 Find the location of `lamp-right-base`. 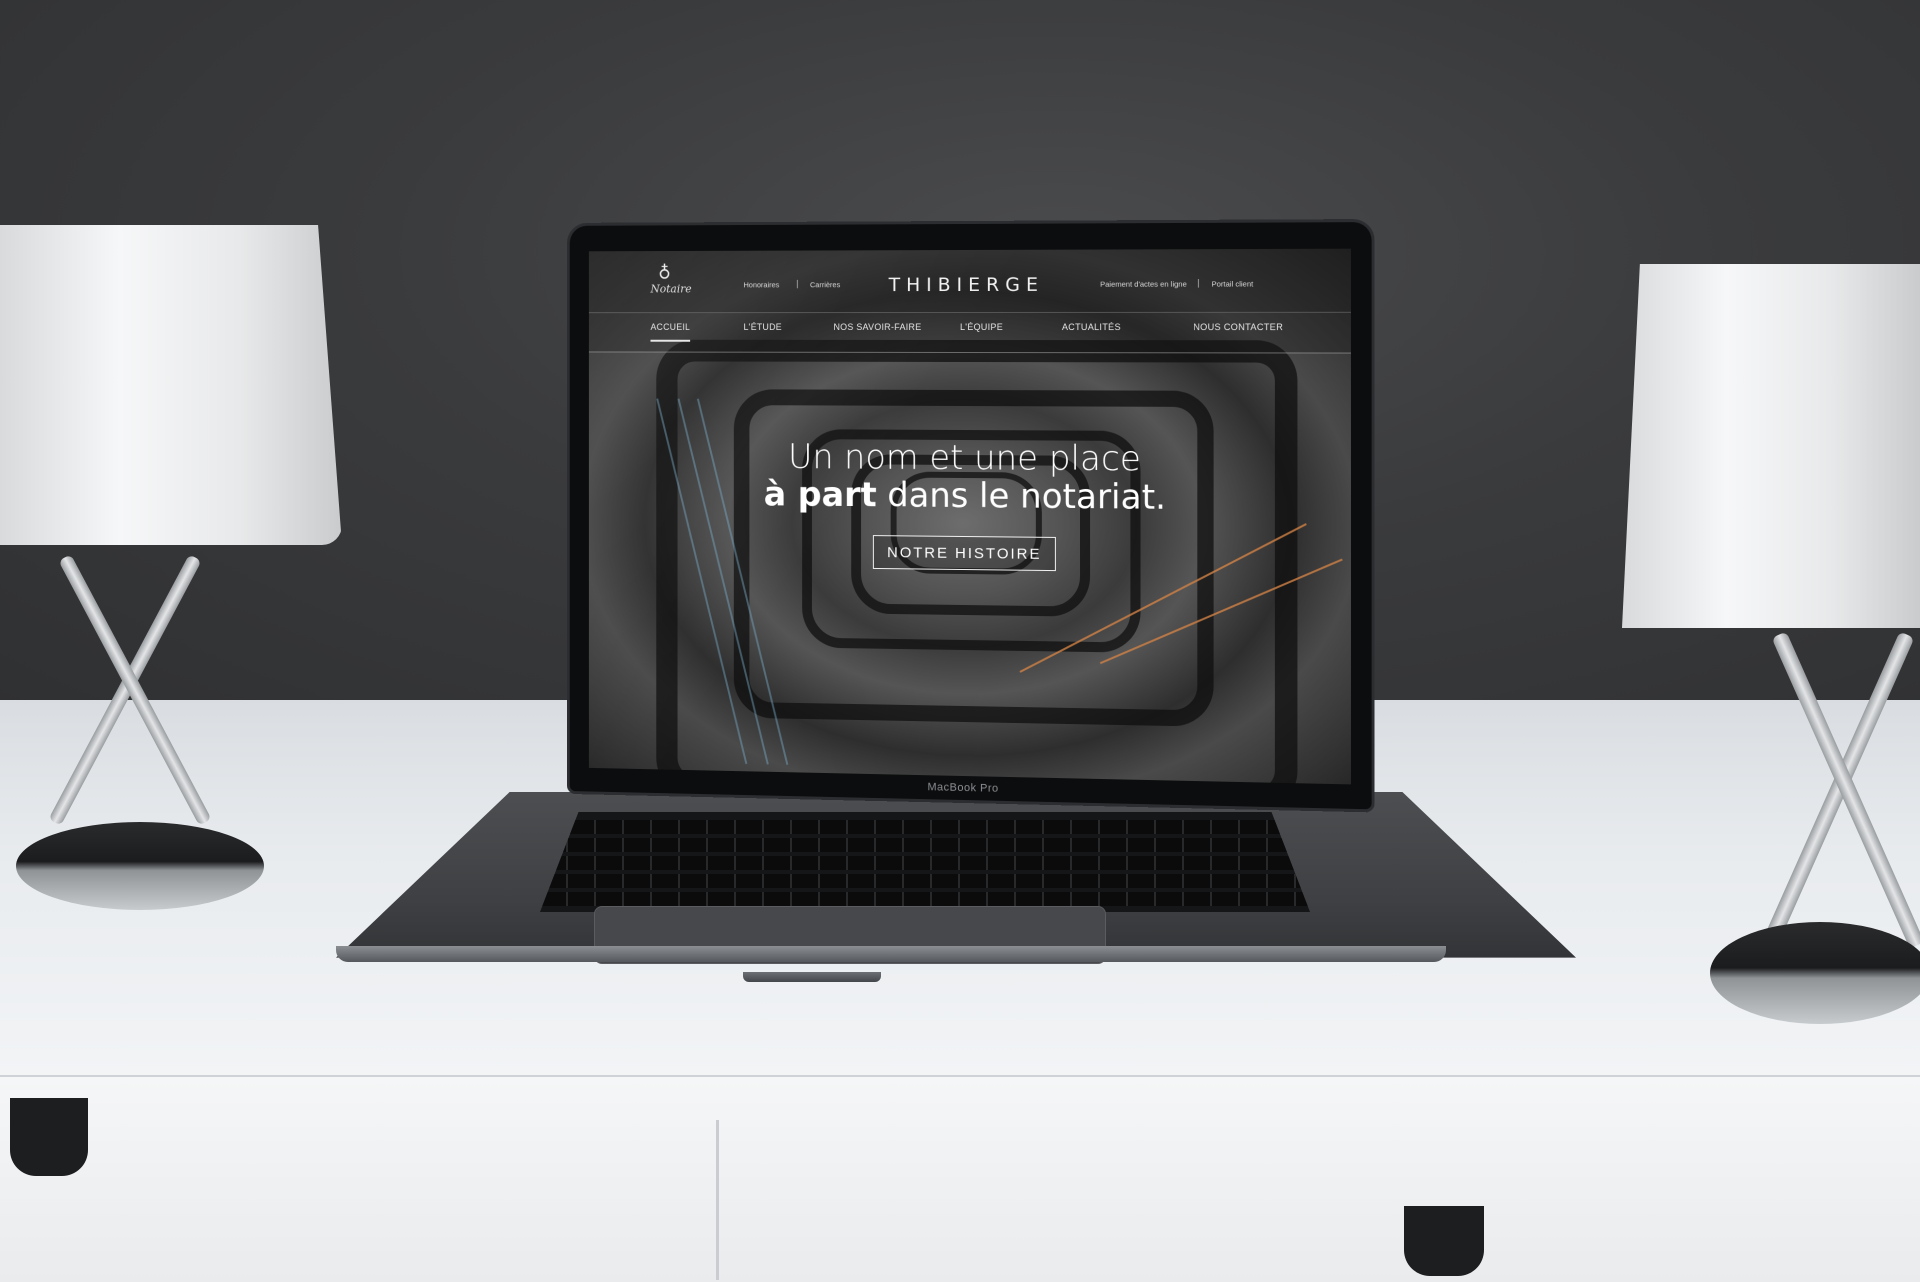

lamp-right-base is located at coordinates (1815, 973).